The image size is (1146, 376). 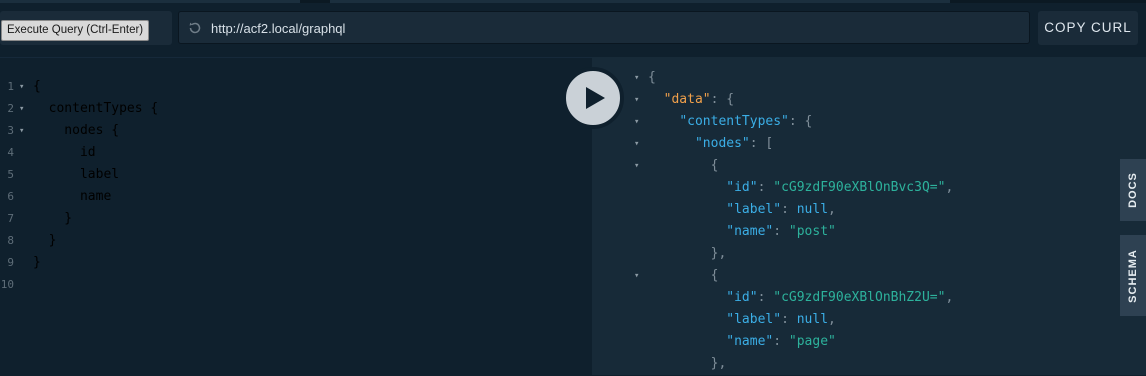 I want to click on line-number: 4, so click(x=10, y=152).